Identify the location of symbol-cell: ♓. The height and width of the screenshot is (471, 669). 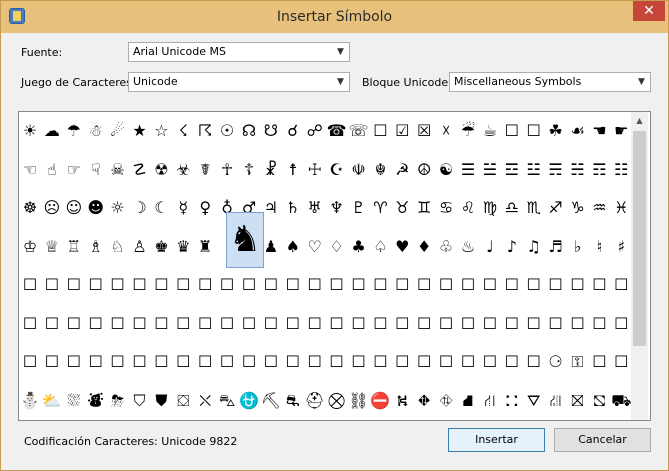
(621, 208).